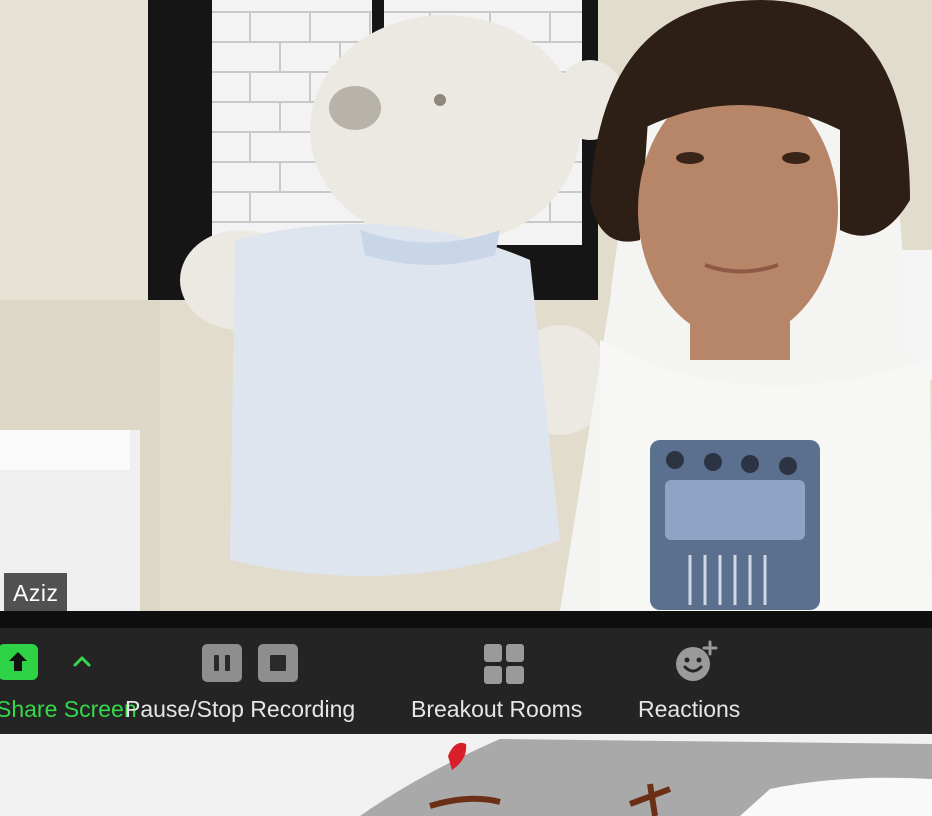 The image size is (932, 816). What do you see at coordinates (68, 709) in the screenshot?
I see `share-screen-label: Share Screen` at bounding box center [68, 709].